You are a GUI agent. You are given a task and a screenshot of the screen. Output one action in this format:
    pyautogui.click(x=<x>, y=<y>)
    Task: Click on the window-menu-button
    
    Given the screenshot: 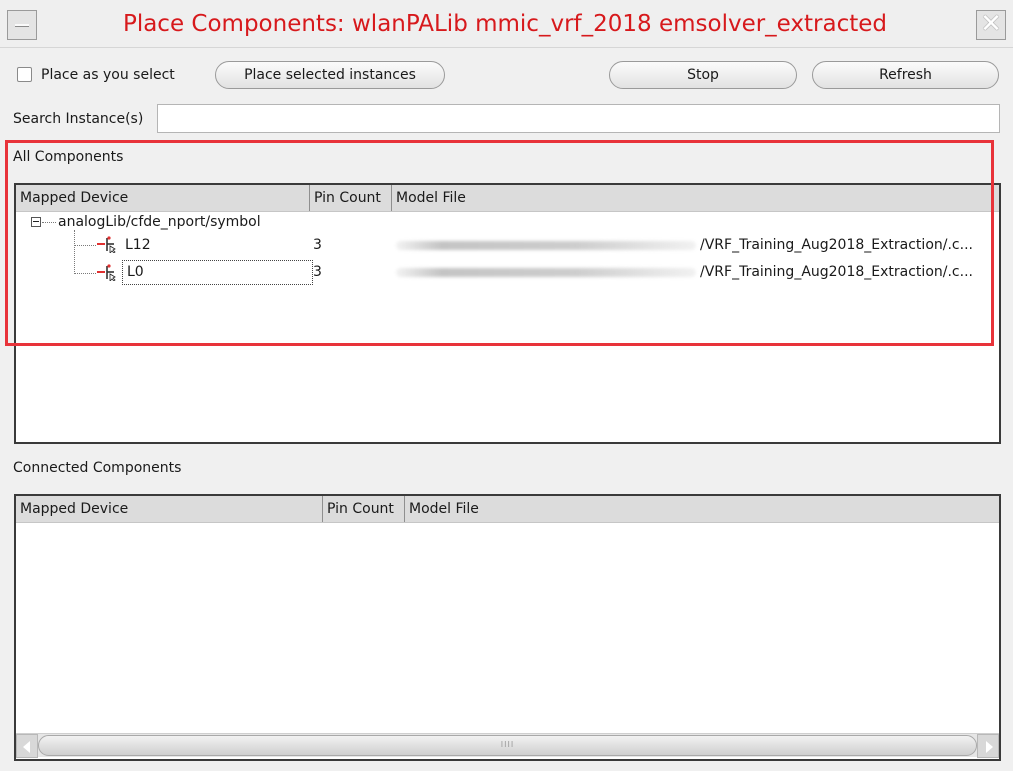 What is the action you would take?
    pyautogui.click(x=22, y=25)
    